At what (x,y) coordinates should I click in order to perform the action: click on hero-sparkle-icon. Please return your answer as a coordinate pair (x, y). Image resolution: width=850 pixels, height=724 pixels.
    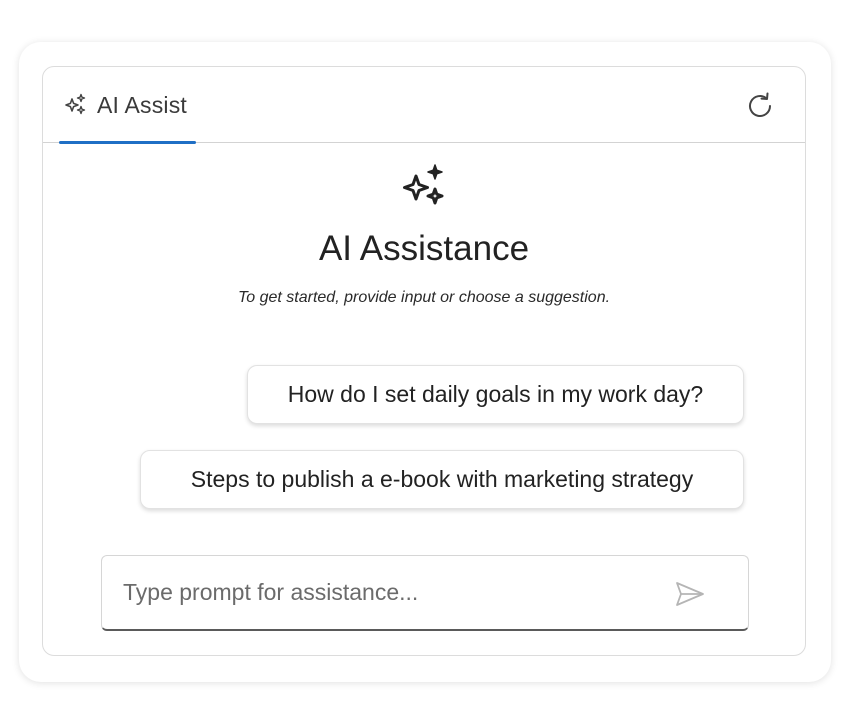
    Looking at the image, I should click on (424, 188).